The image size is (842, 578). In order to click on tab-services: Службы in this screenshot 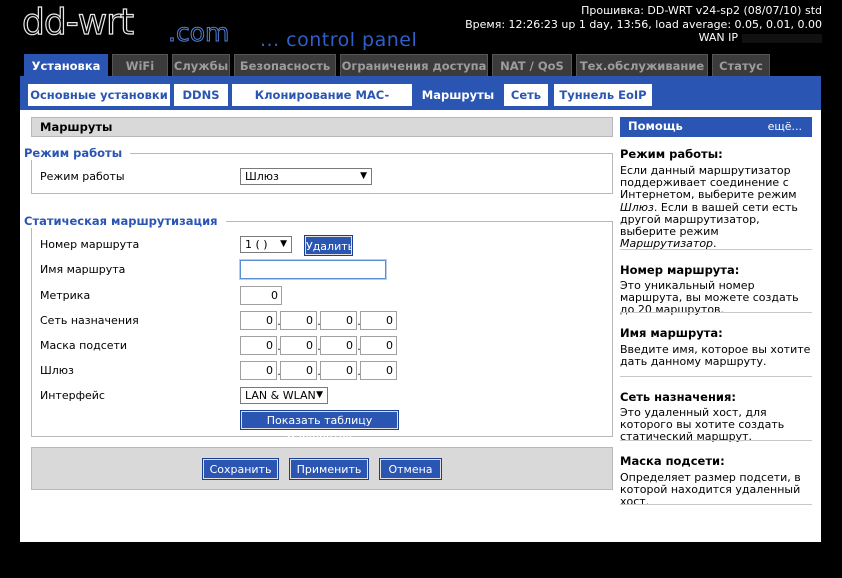, I will do `click(201, 65)`.